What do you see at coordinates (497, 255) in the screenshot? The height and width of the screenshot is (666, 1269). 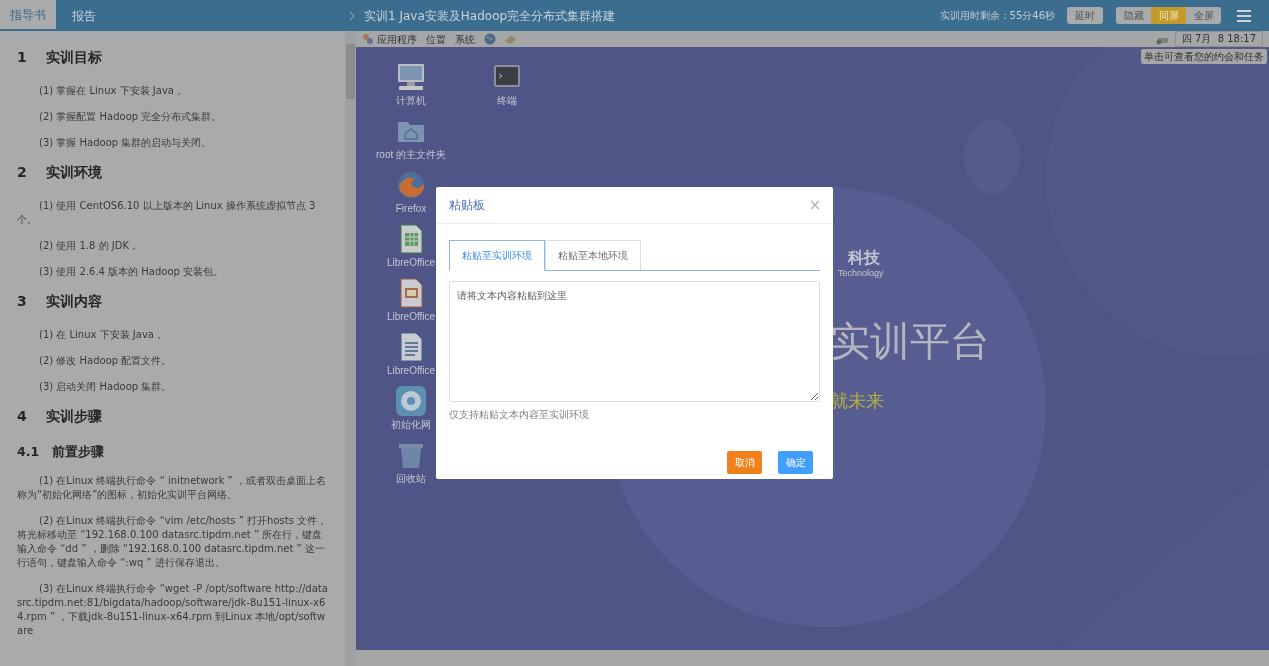 I see `dialog-tab: 粘贴至实训环境` at bounding box center [497, 255].